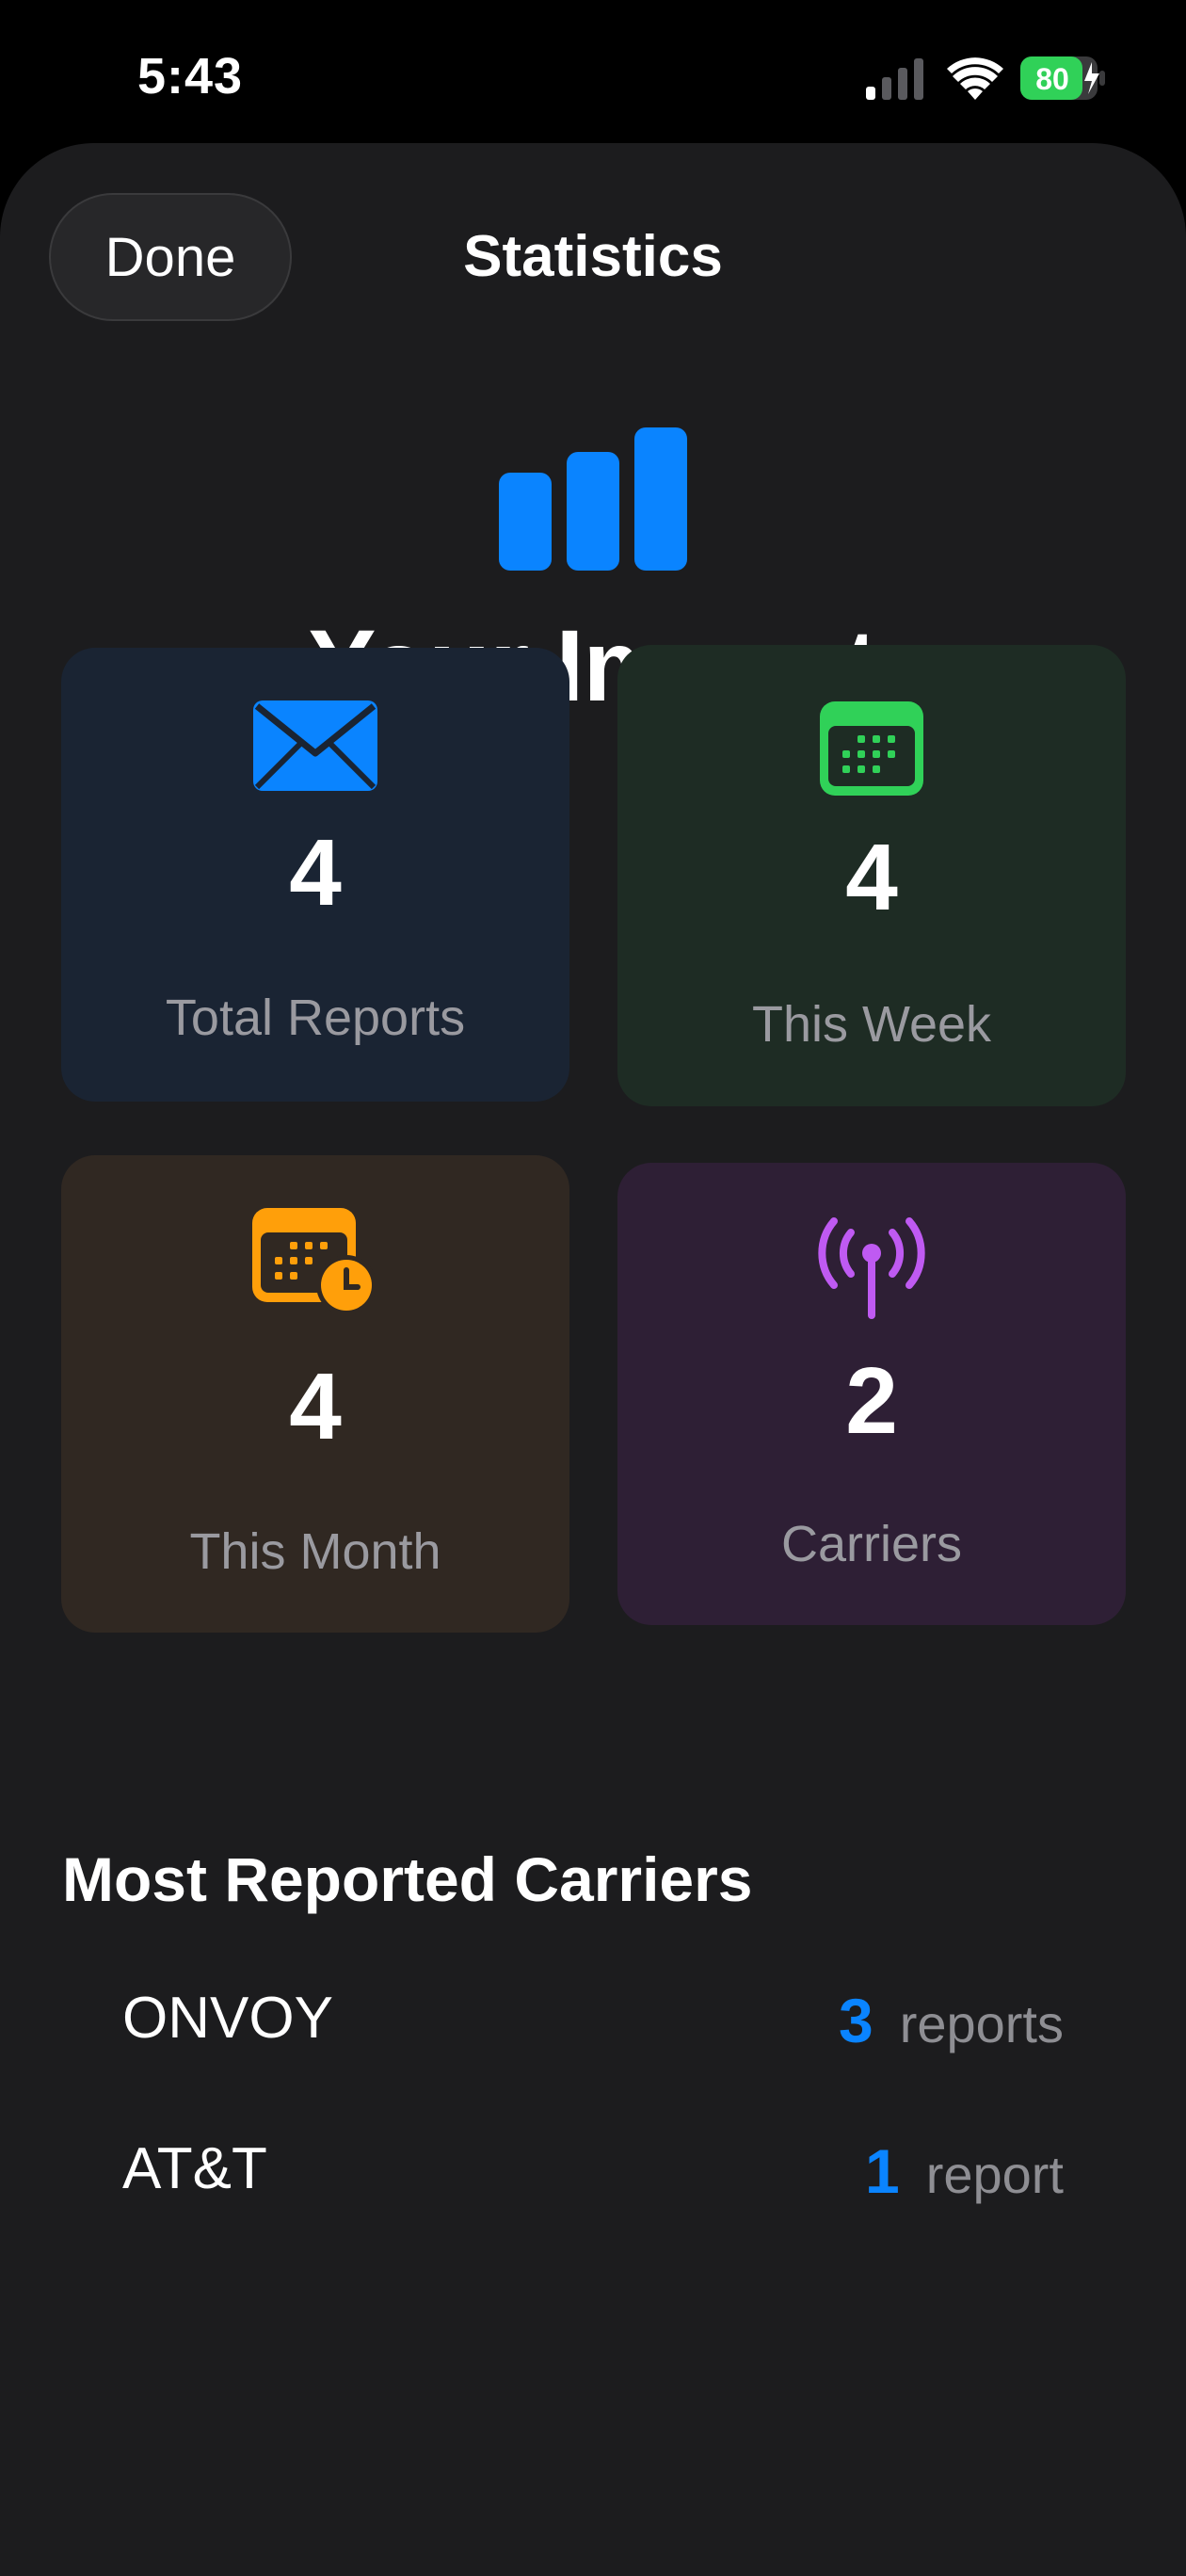 The image size is (1186, 2576). Describe the element at coordinates (314, 1261) in the screenshot. I see `calendar-clock-icon` at that location.